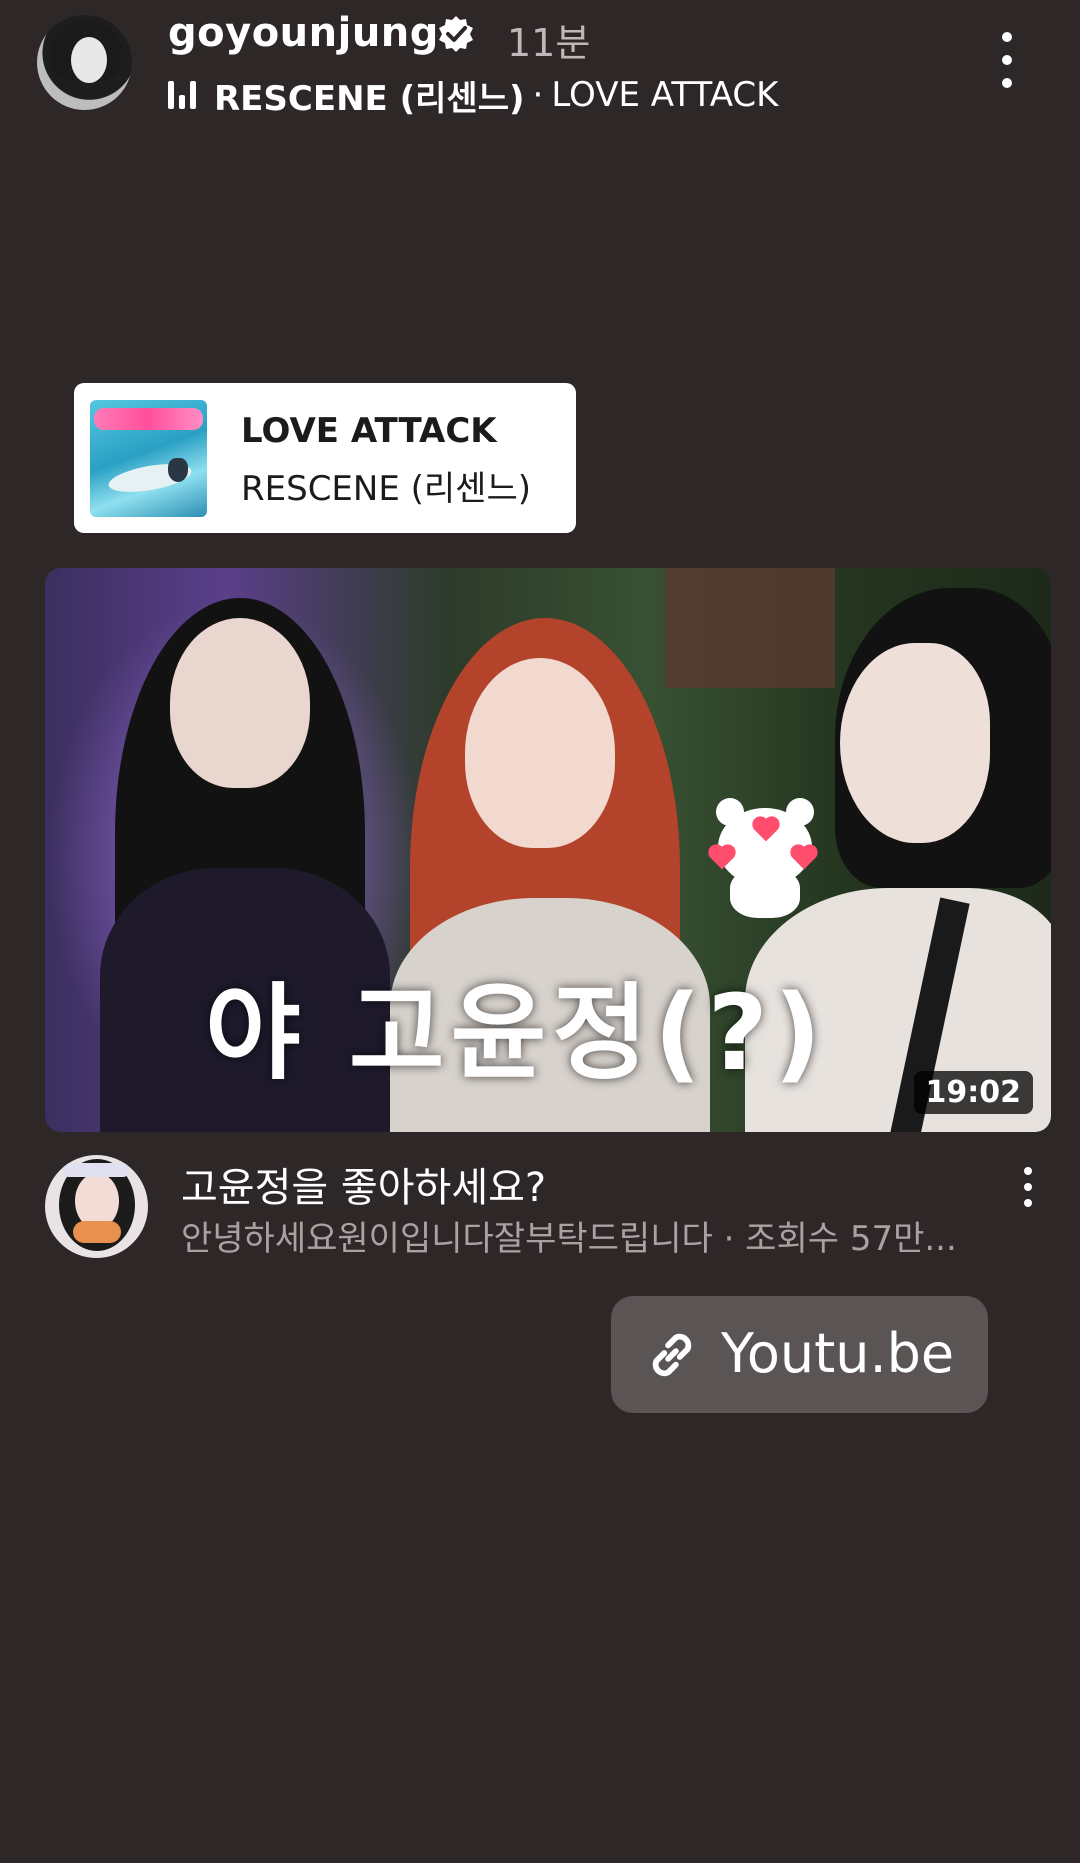  Describe the element at coordinates (549, 43) in the screenshot. I see `post-time: 11분` at that location.